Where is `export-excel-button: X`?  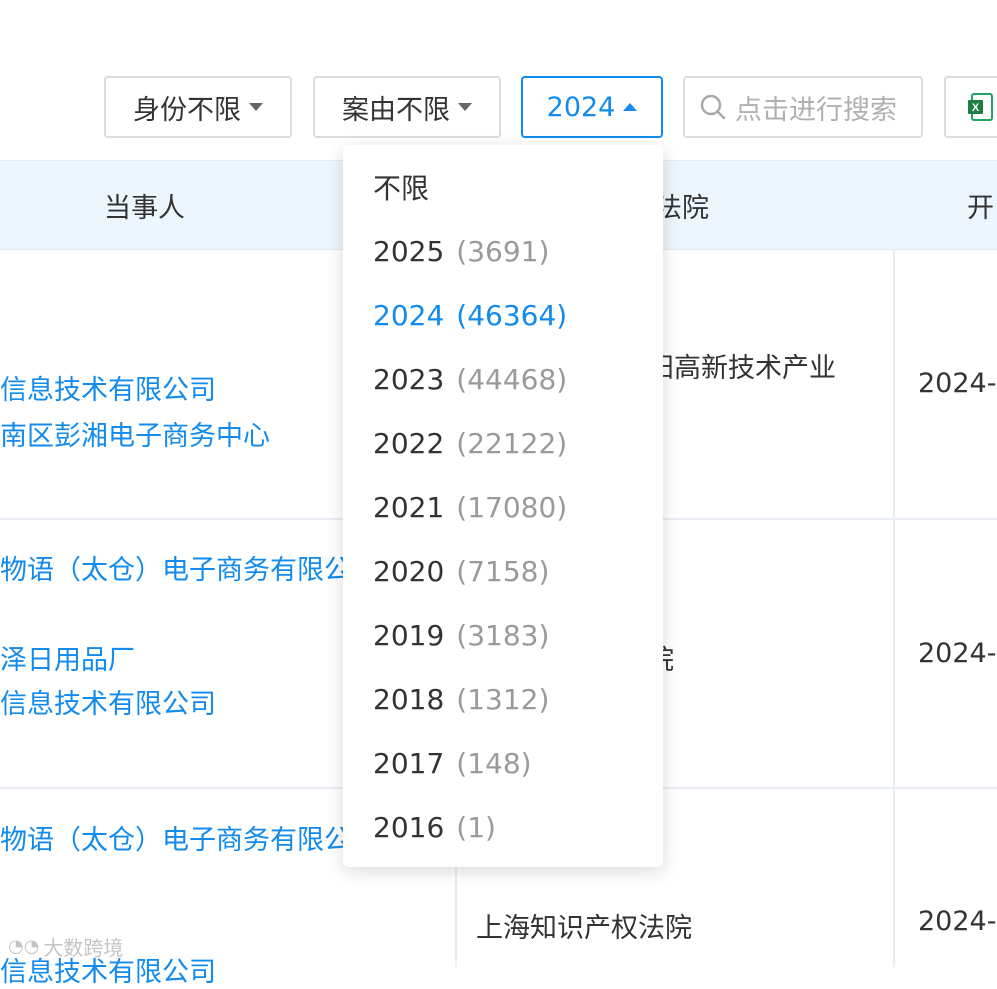
export-excel-button: X is located at coordinates (970, 107).